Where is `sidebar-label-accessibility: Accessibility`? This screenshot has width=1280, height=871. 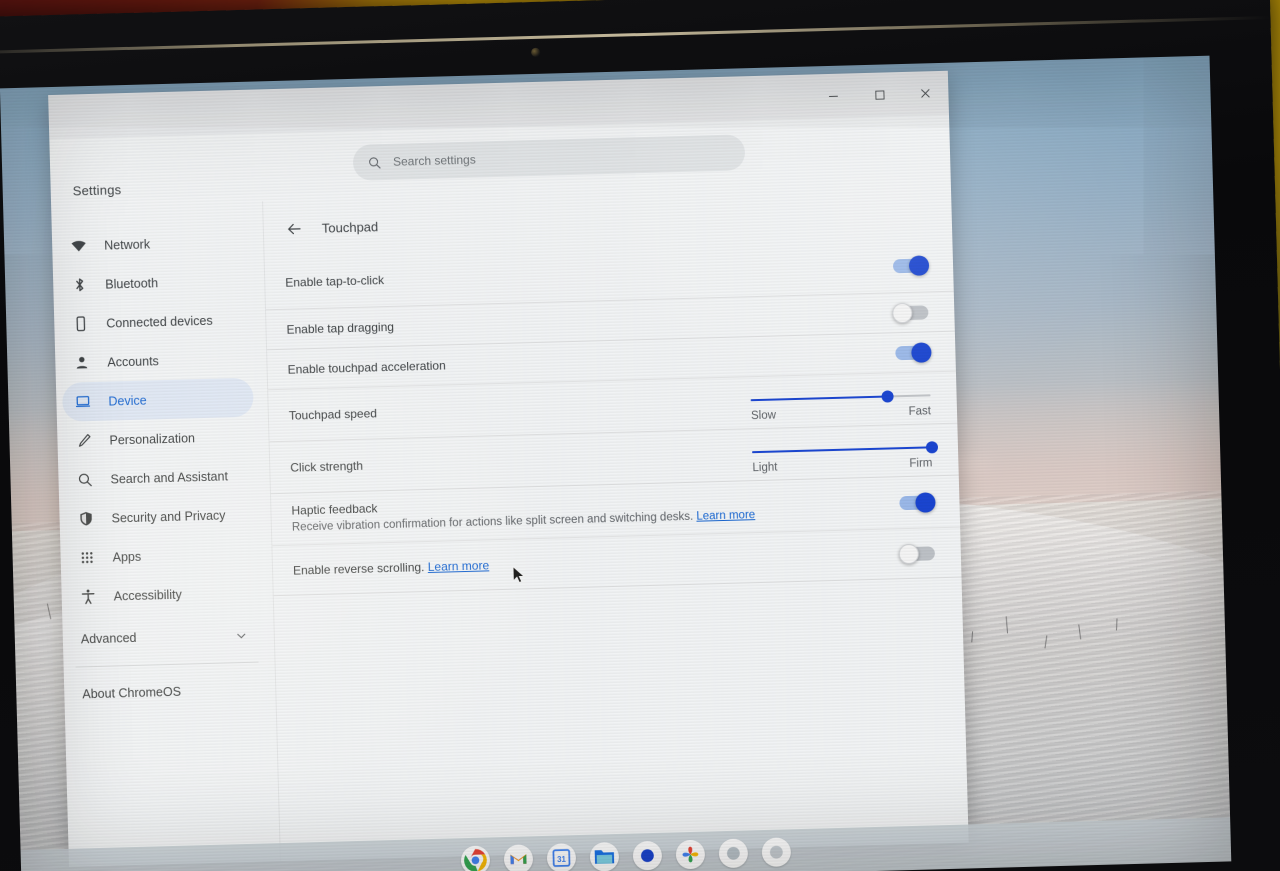 sidebar-label-accessibility: Accessibility is located at coordinates (147, 595).